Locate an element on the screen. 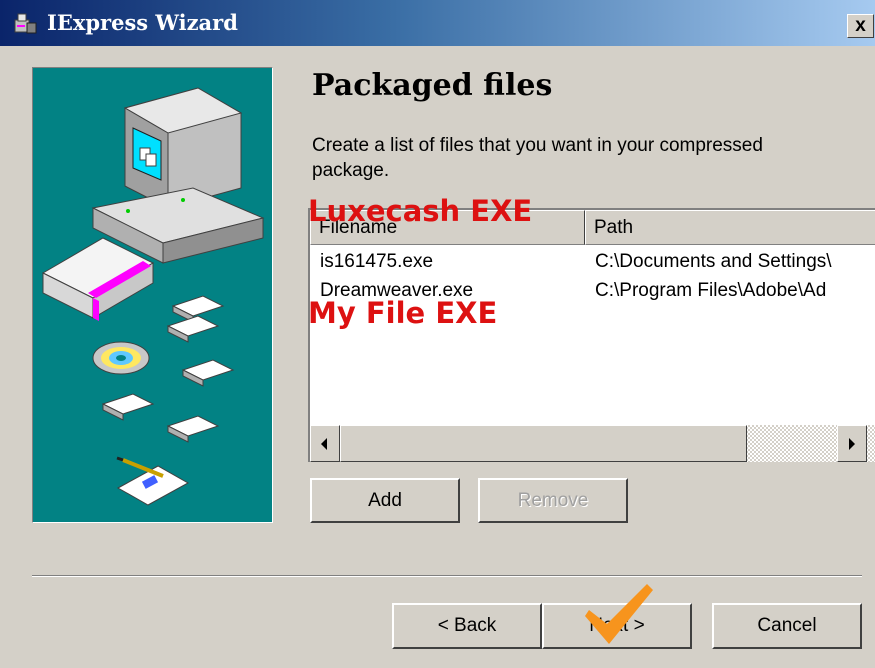 The width and height of the screenshot is (875, 668). orange-checkmark-icon is located at coordinates (619, 614).